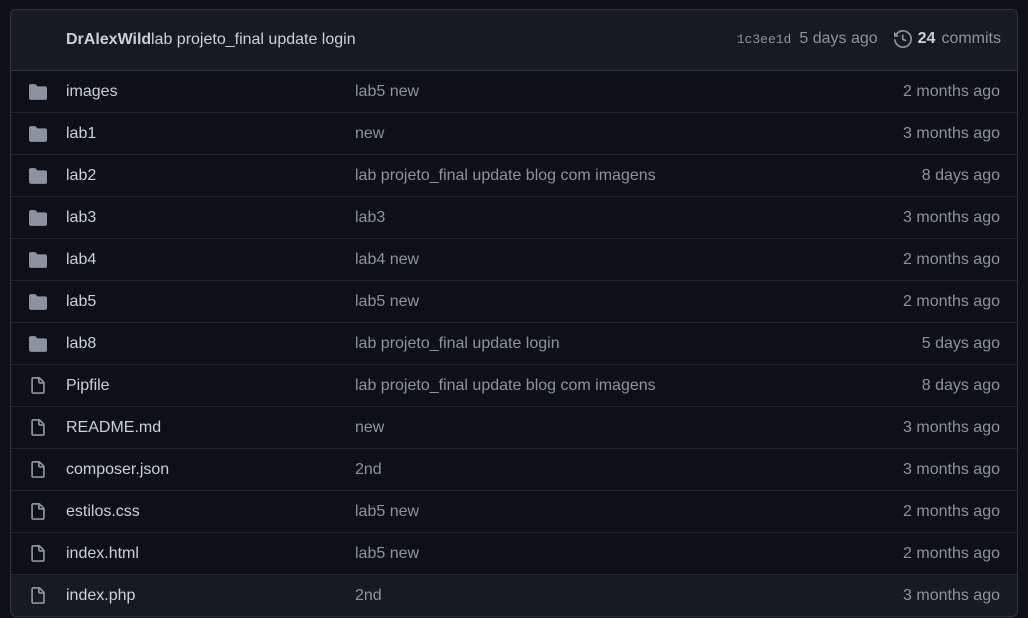  I want to click on file-row: images lab5 new 2 months ago, so click(514, 91).